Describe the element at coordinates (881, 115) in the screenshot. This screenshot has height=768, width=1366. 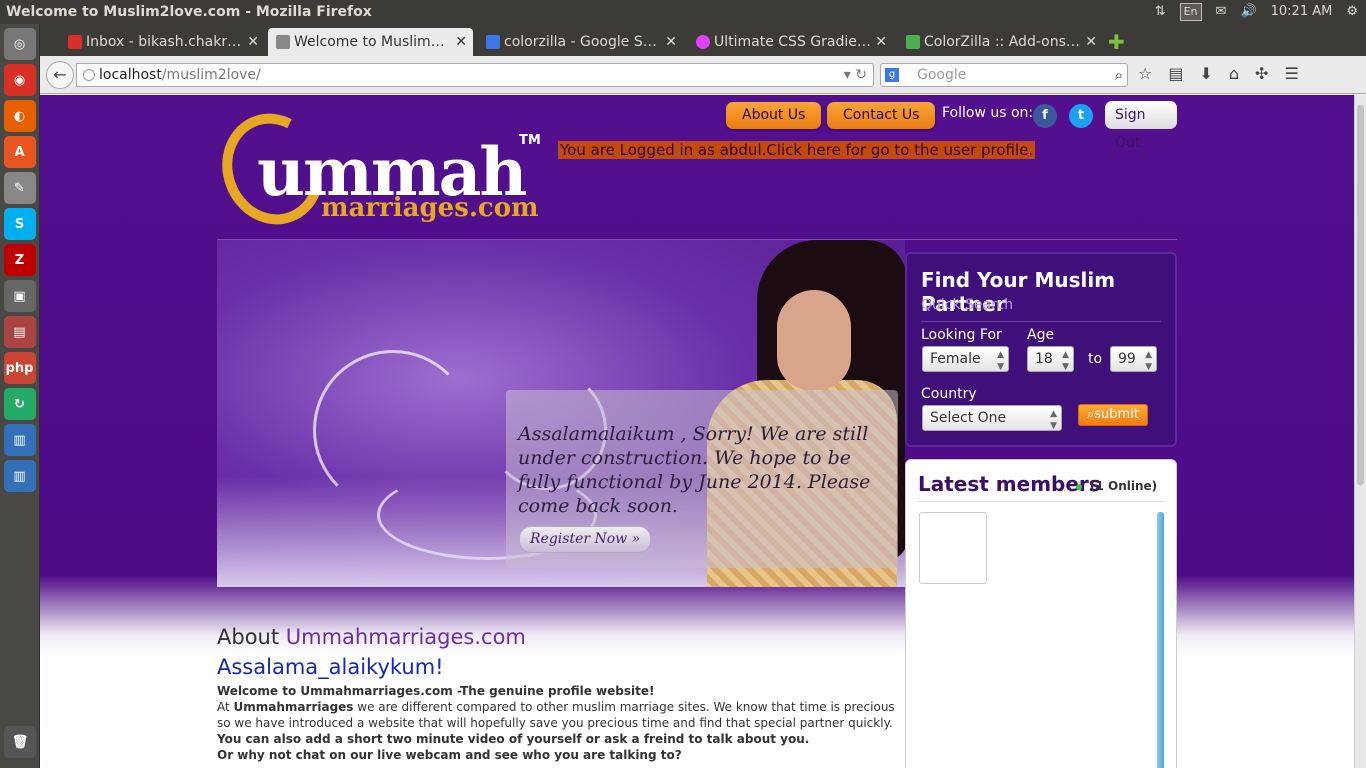
I see `contact-us-button: Contact Us` at that location.